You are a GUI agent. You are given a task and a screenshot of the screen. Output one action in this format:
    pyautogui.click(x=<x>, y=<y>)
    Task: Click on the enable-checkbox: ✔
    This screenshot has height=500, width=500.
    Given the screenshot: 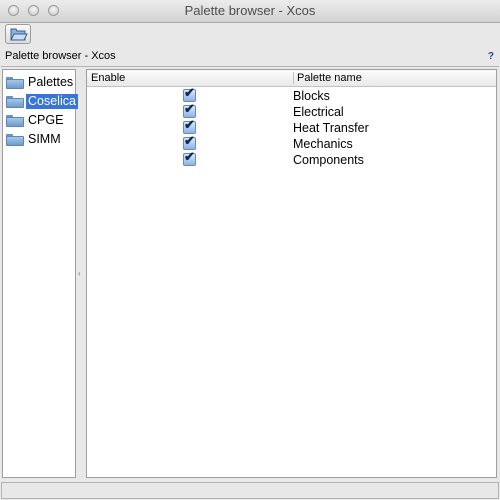 What is the action you would take?
    pyautogui.click(x=189, y=157)
    